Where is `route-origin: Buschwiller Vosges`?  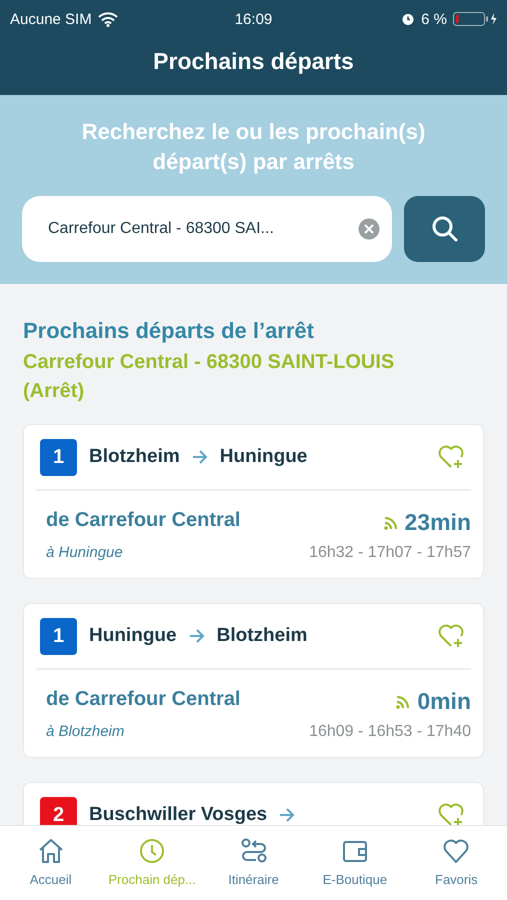
route-origin: Buschwiller Vosges is located at coordinates (178, 814).